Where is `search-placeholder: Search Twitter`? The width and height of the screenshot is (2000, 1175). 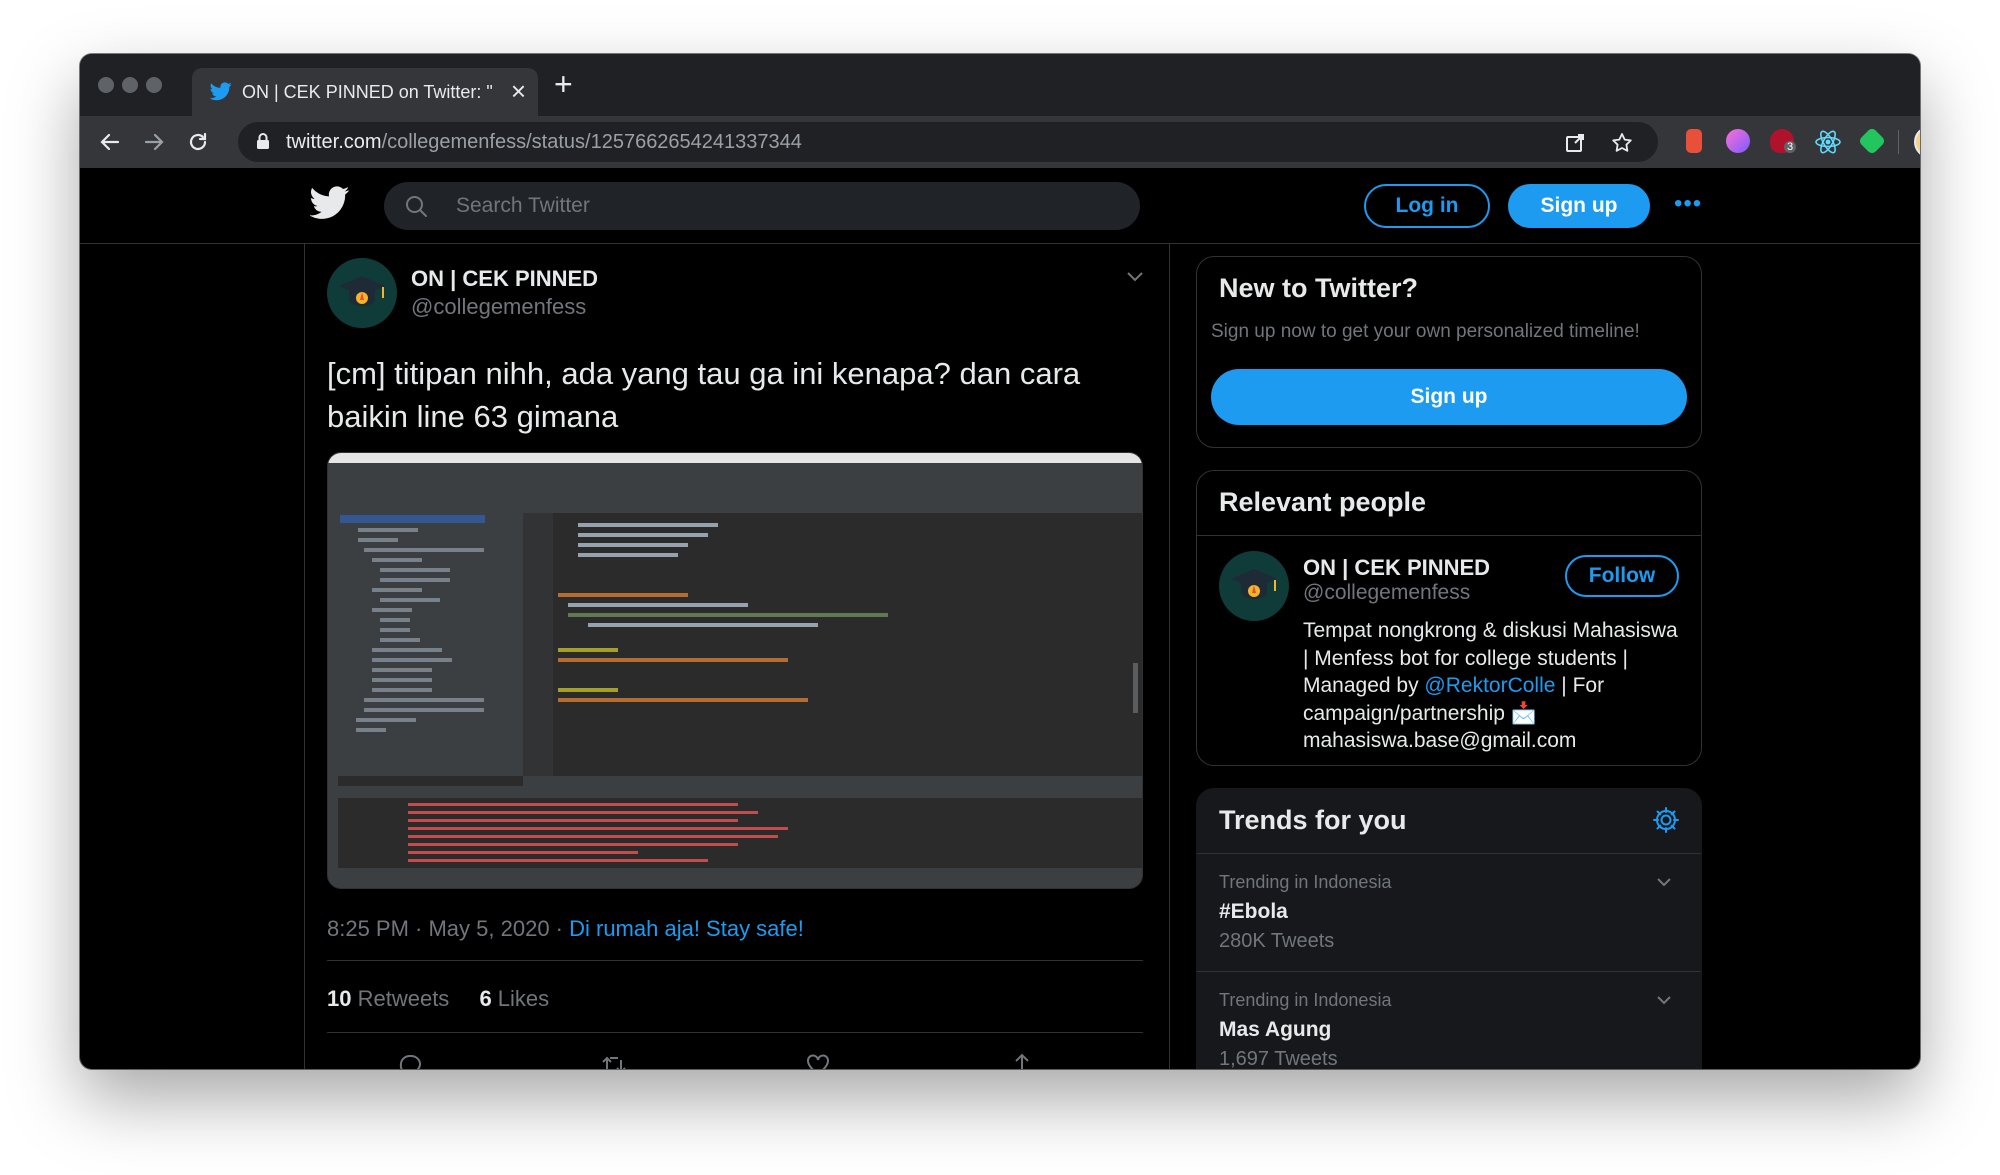 search-placeholder: Search Twitter is located at coordinates (523, 205).